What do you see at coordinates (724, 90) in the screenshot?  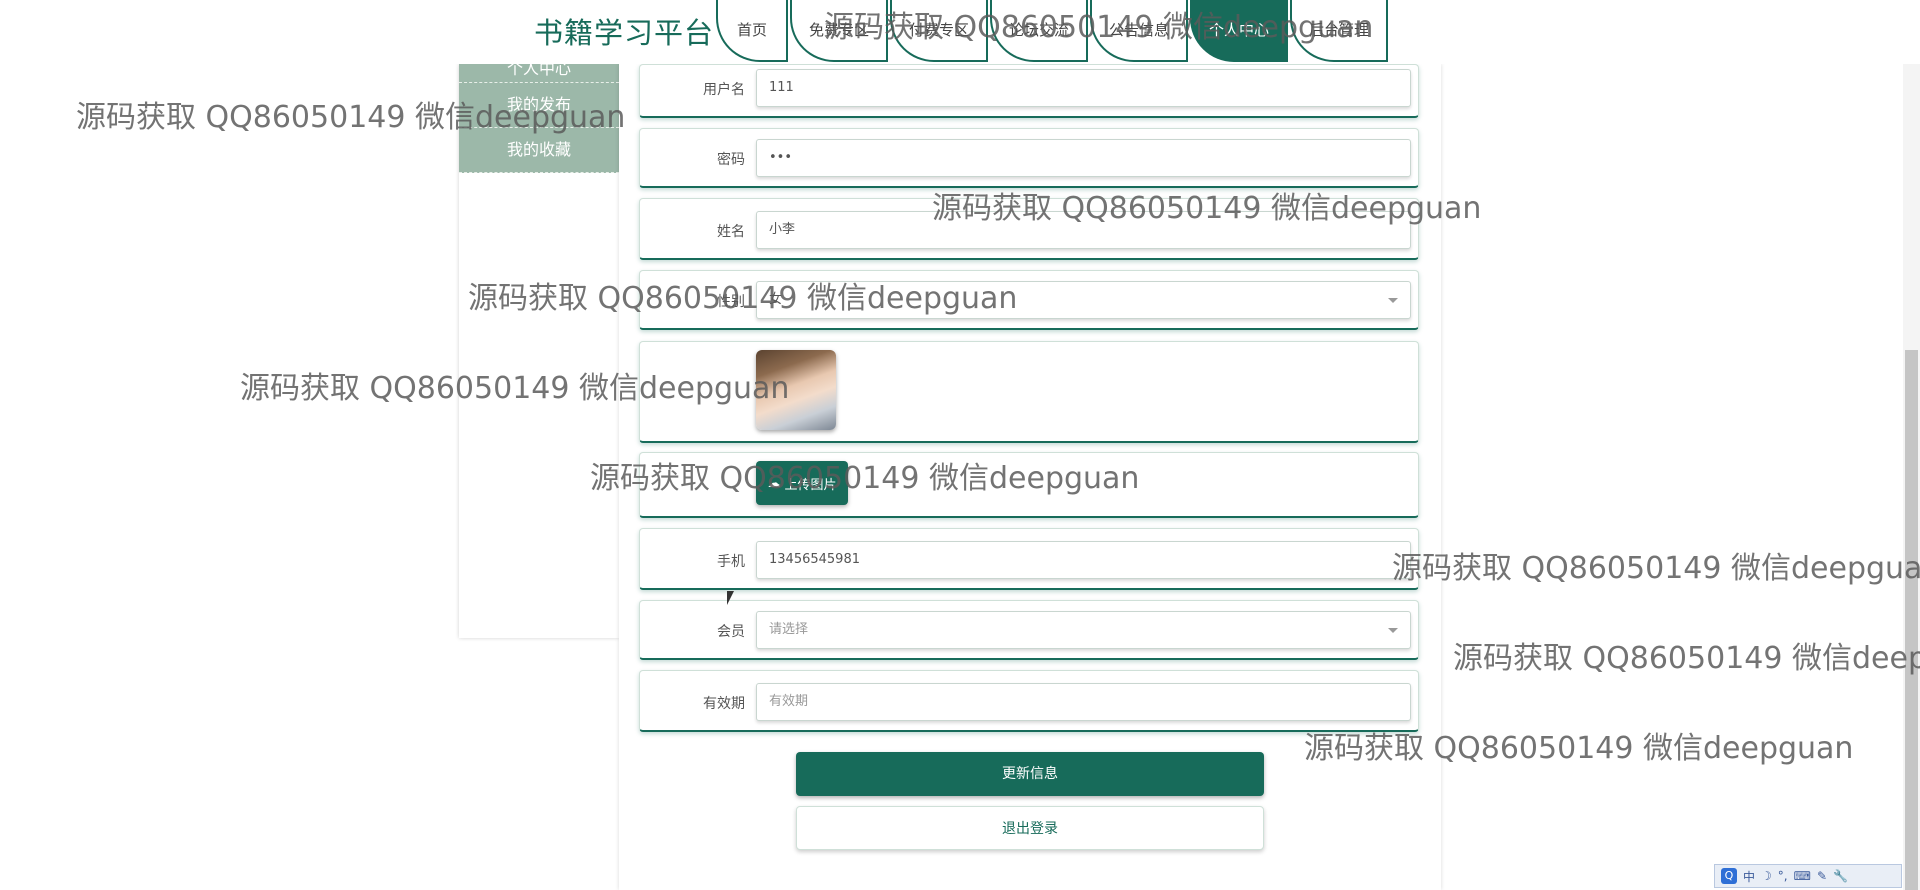 I see `username-label: 用户名` at bounding box center [724, 90].